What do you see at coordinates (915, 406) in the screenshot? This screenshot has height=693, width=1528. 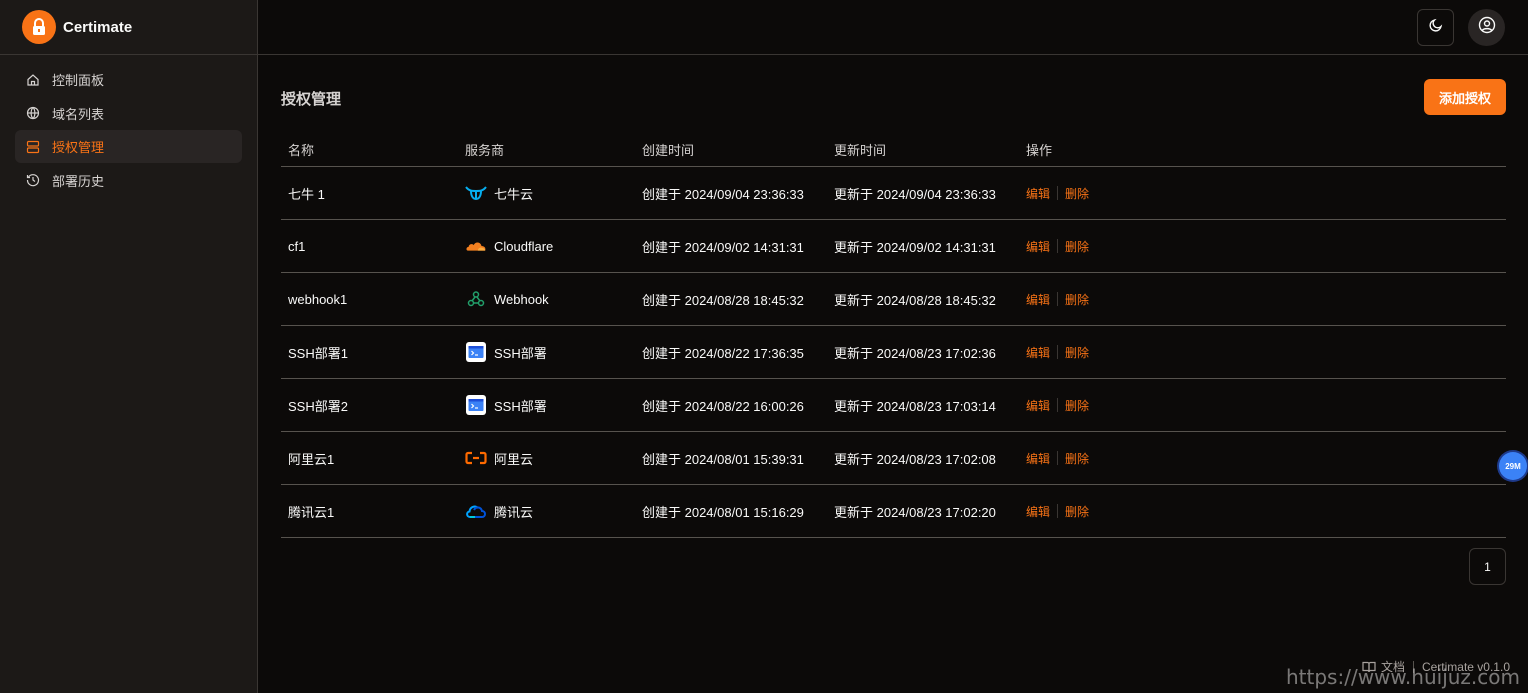 I see `updated-at: 更新于 2024/08/23 17:03:14` at bounding box center [915, 406].